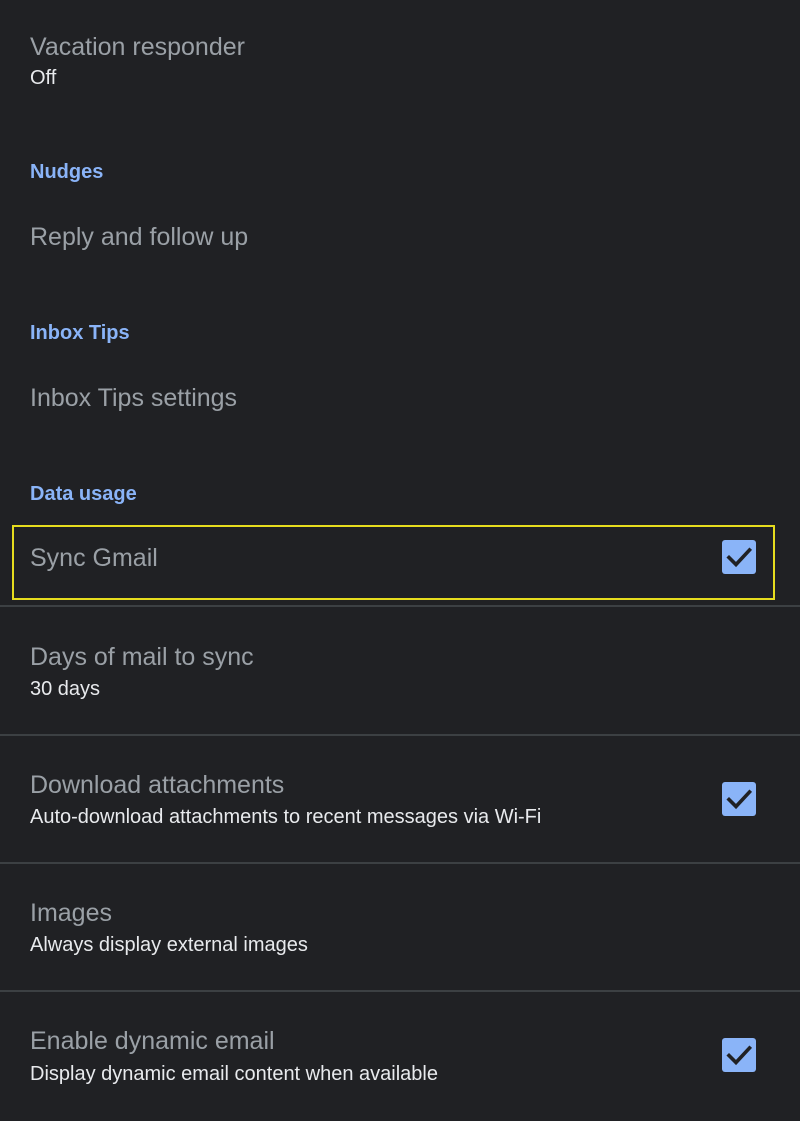 This screenshot has height=1121, width=800. Describe the element at coordinates (400, 927) in the screenshot. I see `setting-images: Images Always display external images` at that location.